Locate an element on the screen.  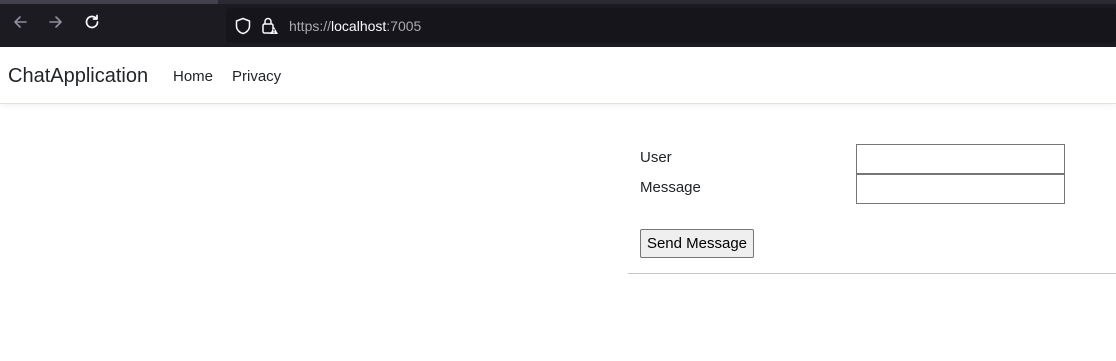
browser-toolbar: https://localhost:7005 is located at coordinates (558, 23).